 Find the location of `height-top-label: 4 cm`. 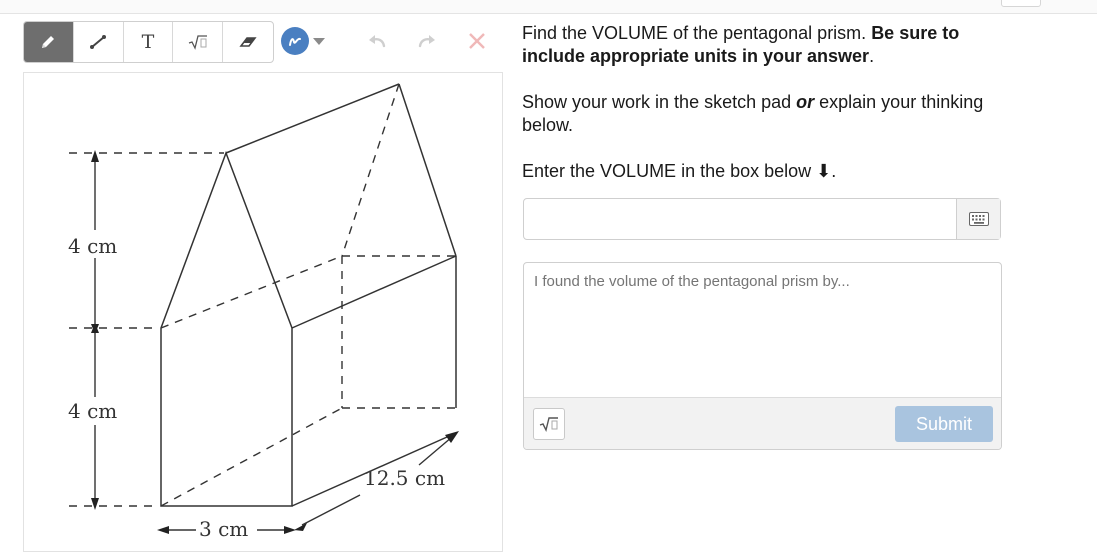

height-top-label: 4 cm is located at coordinates (92, 246).